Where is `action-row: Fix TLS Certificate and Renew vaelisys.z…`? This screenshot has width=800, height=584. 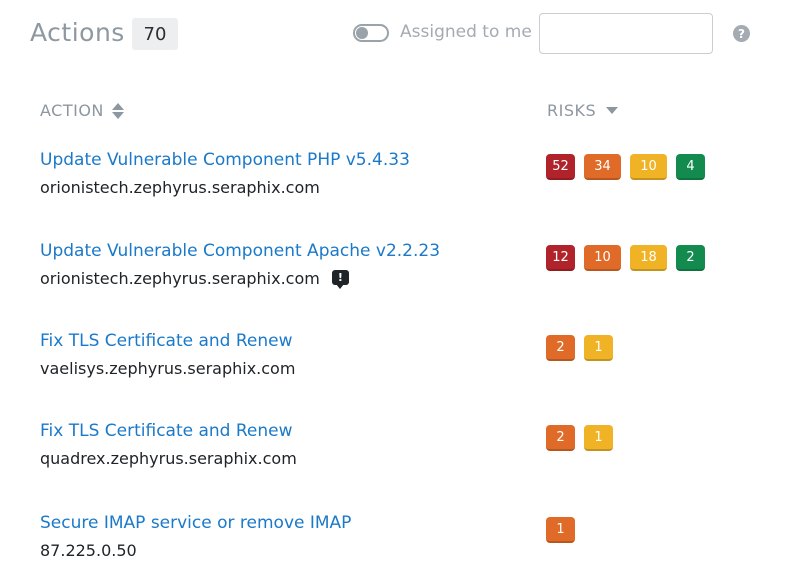
action-row: Fix TLS Certificate and Renew vaelisys.z… is located at coordinates (400, 366).